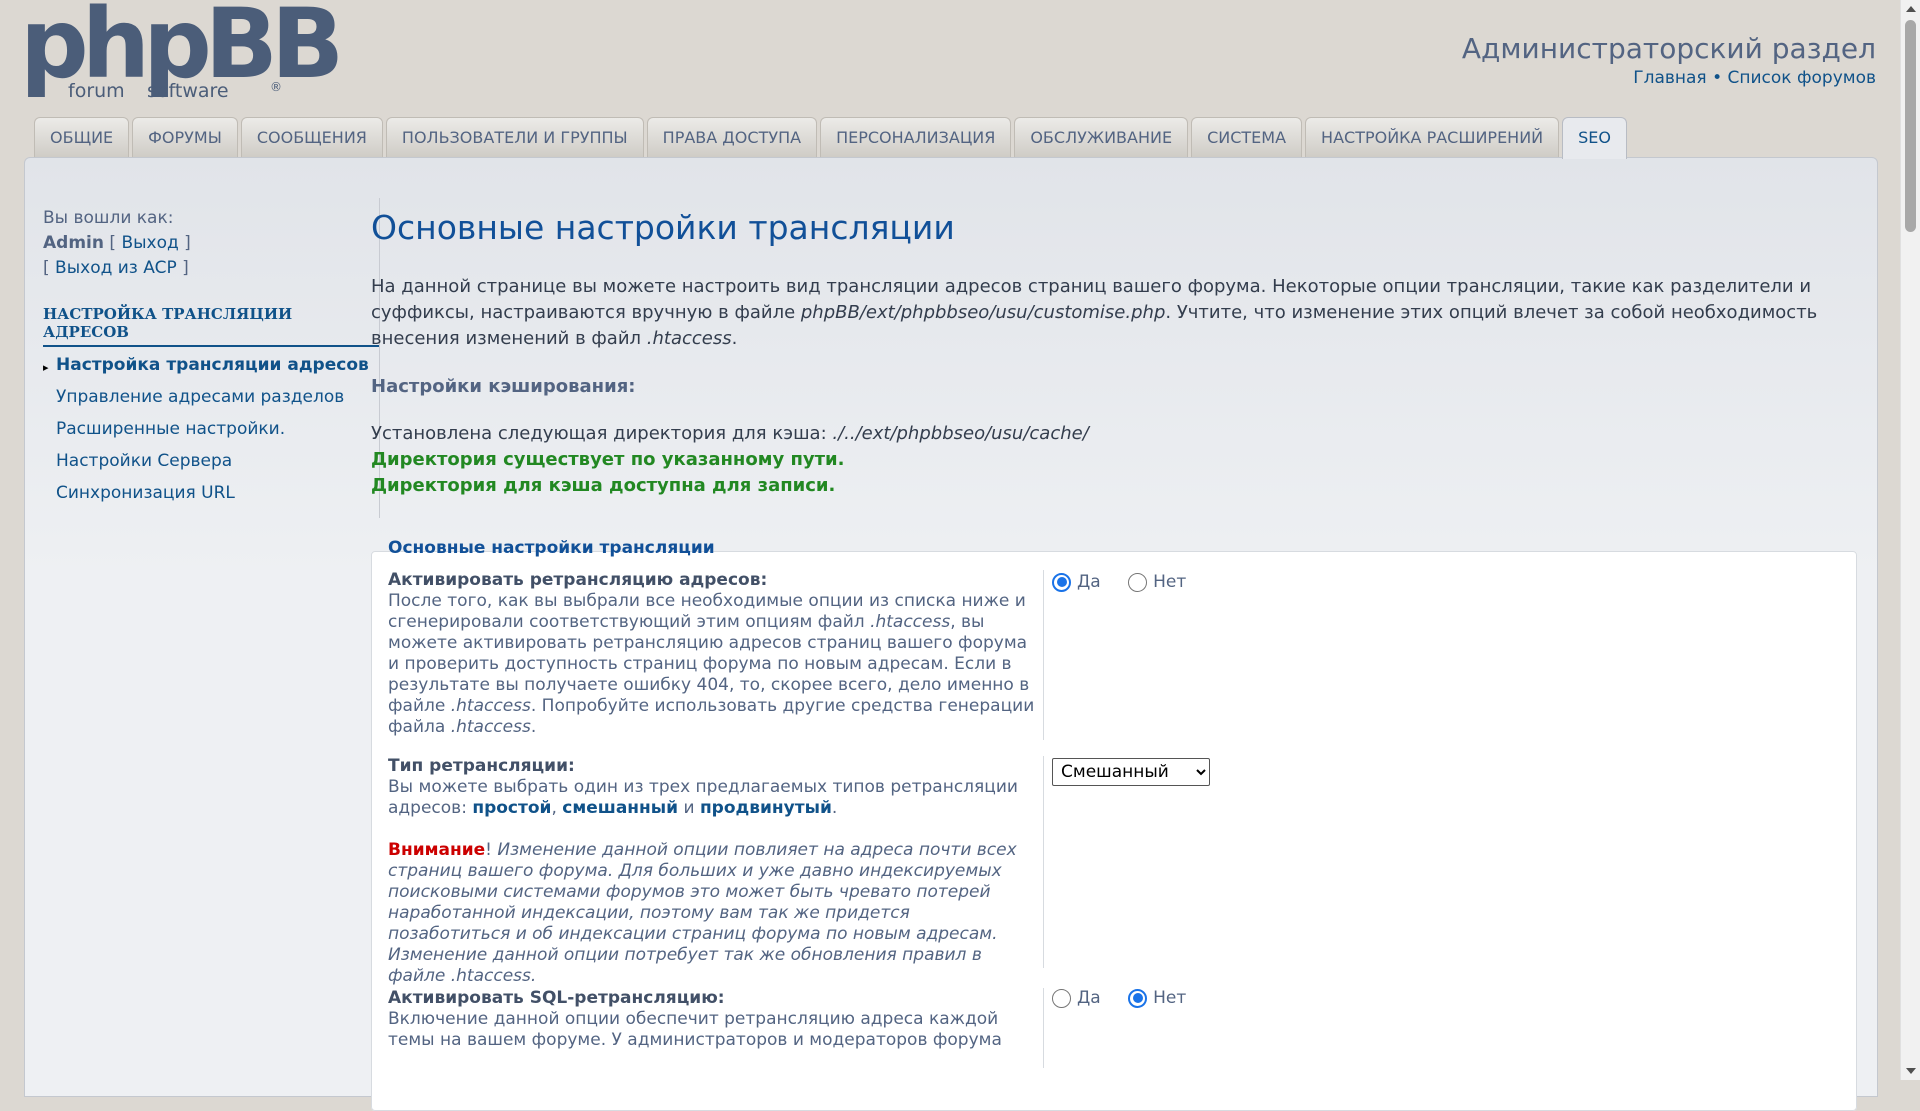 The height and width of the screenshot is (1111, 1920). Describe the element at coordinates (171, 429) in the screenshot. I see `sidebar-item-label: Расширенные настройки.` at that location.